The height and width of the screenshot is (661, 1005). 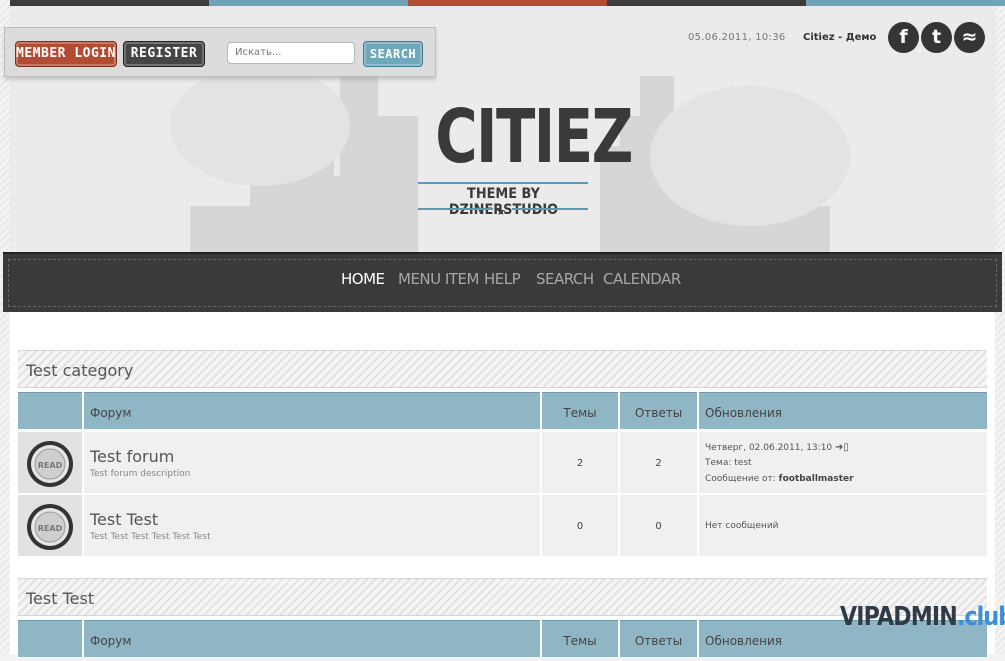 I want to click on nav-item-help: Help, so click(x=502, y=279).